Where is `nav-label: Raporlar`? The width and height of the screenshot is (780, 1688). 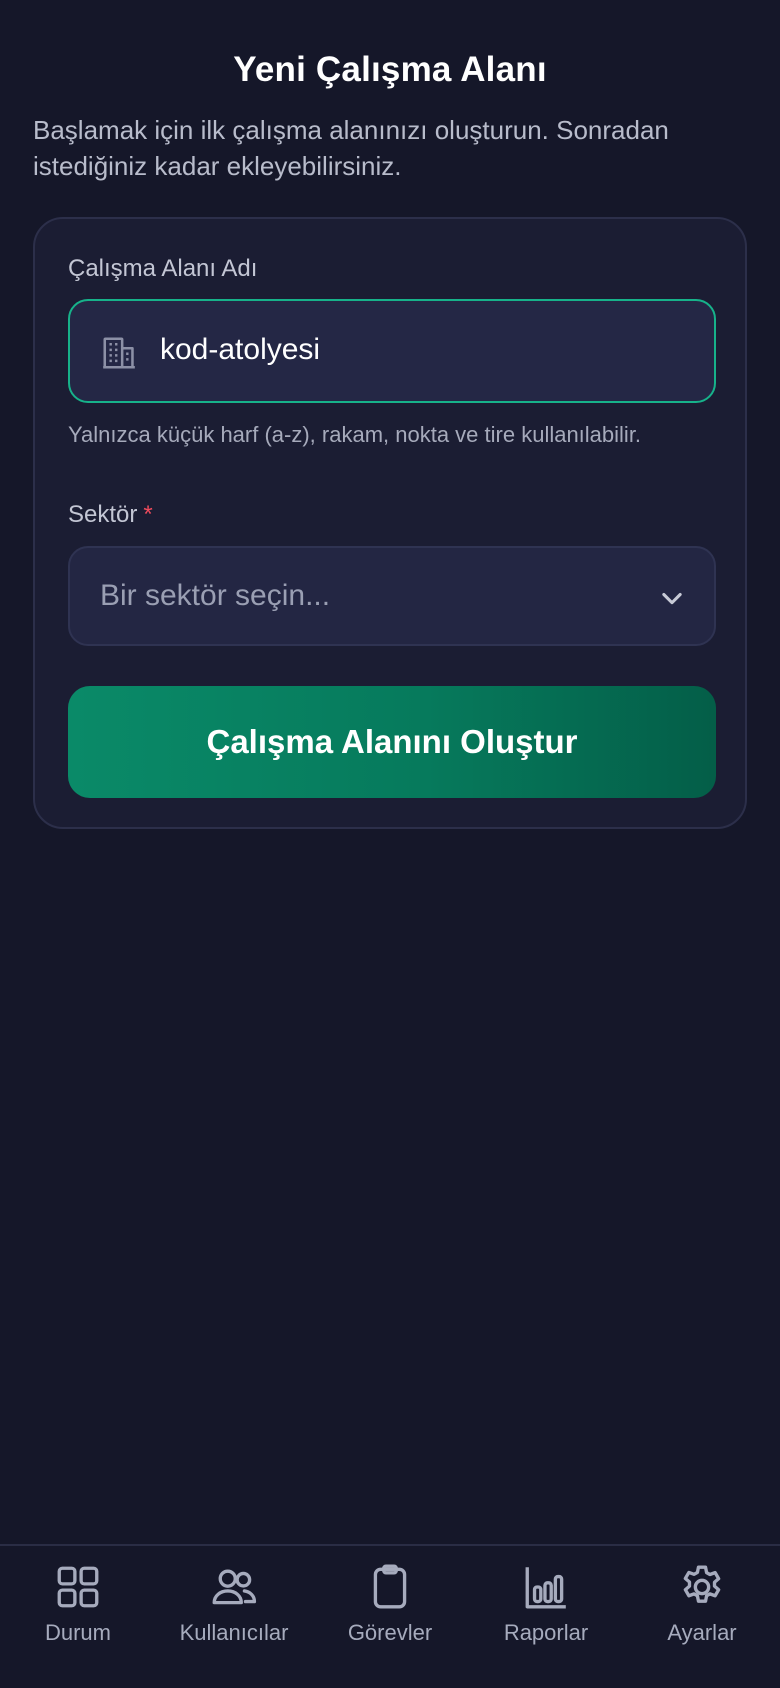
nav-label: Raporlar is located at coordinates (546, 1632).